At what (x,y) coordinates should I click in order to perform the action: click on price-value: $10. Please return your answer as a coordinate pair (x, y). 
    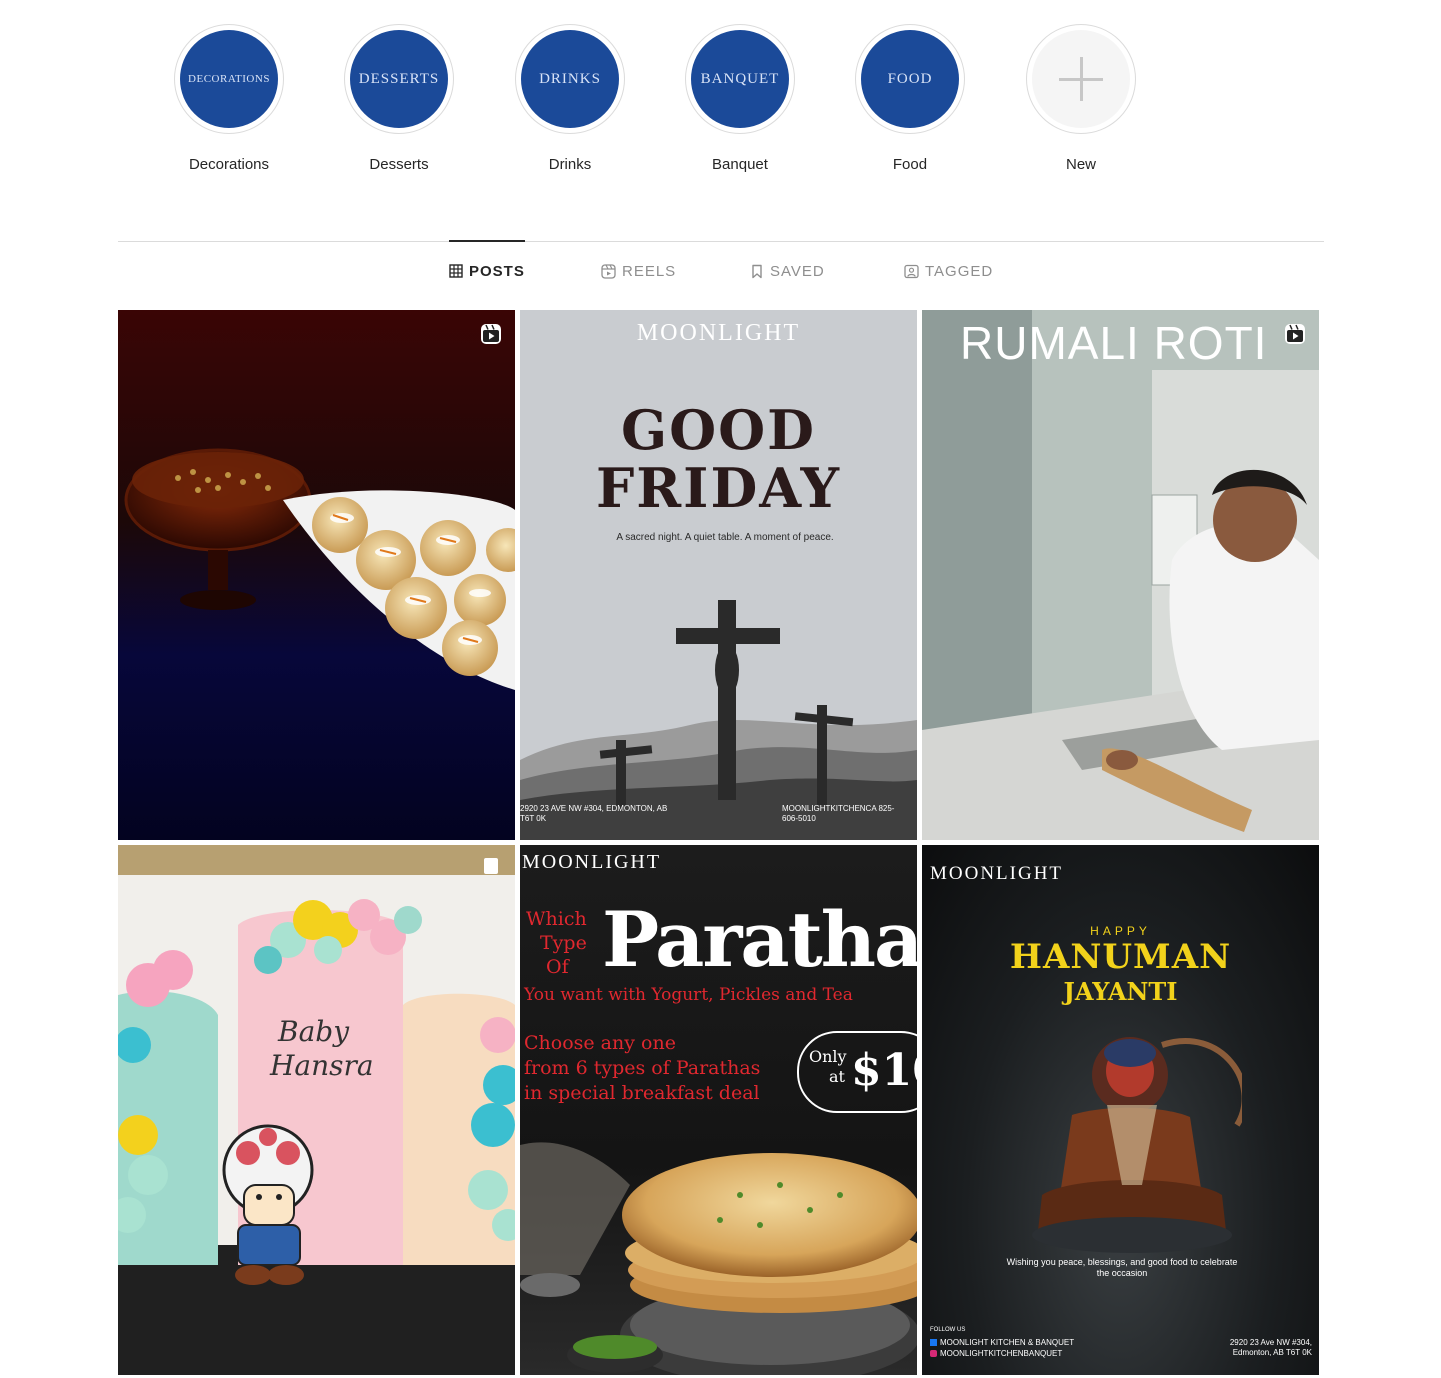
    Looking at the image, I should click on (884, 1070).